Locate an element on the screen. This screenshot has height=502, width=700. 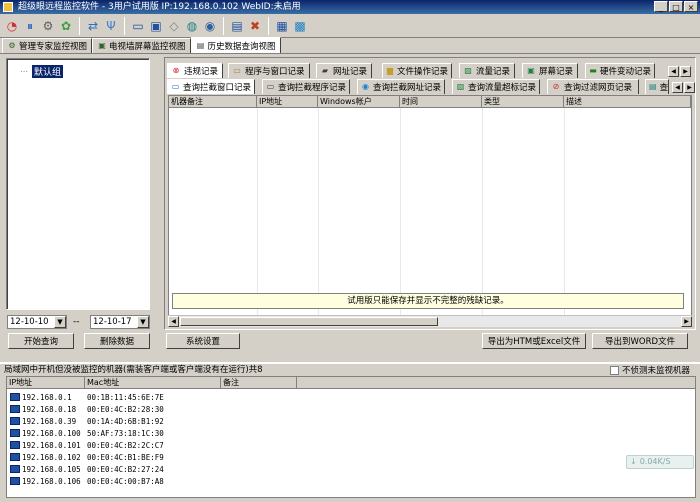
tab-url-records: ▰ 网址记录 is located at coordinates (344, 70).